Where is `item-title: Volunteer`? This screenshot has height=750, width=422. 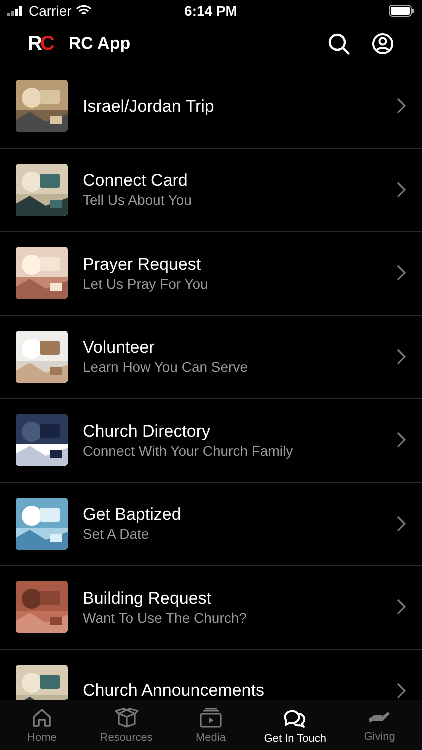
item-title: Volunteer is located at coordinates (119, 347).